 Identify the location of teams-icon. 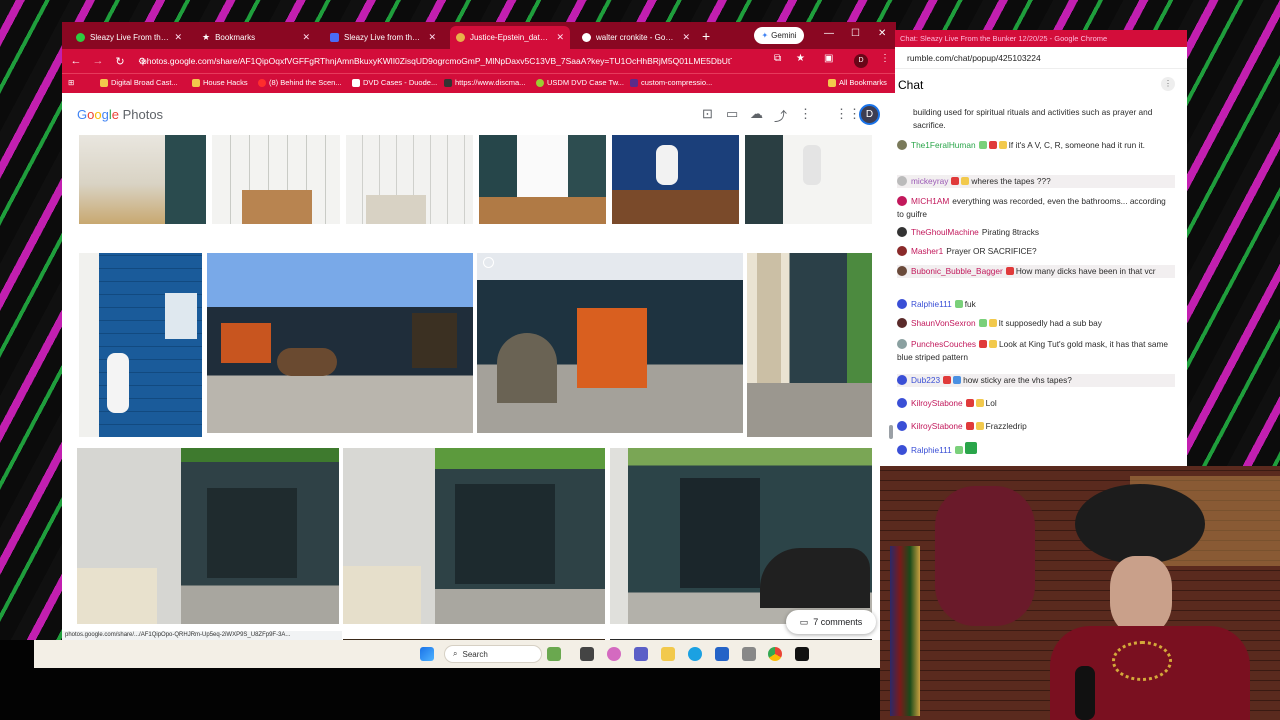
(641, 654).